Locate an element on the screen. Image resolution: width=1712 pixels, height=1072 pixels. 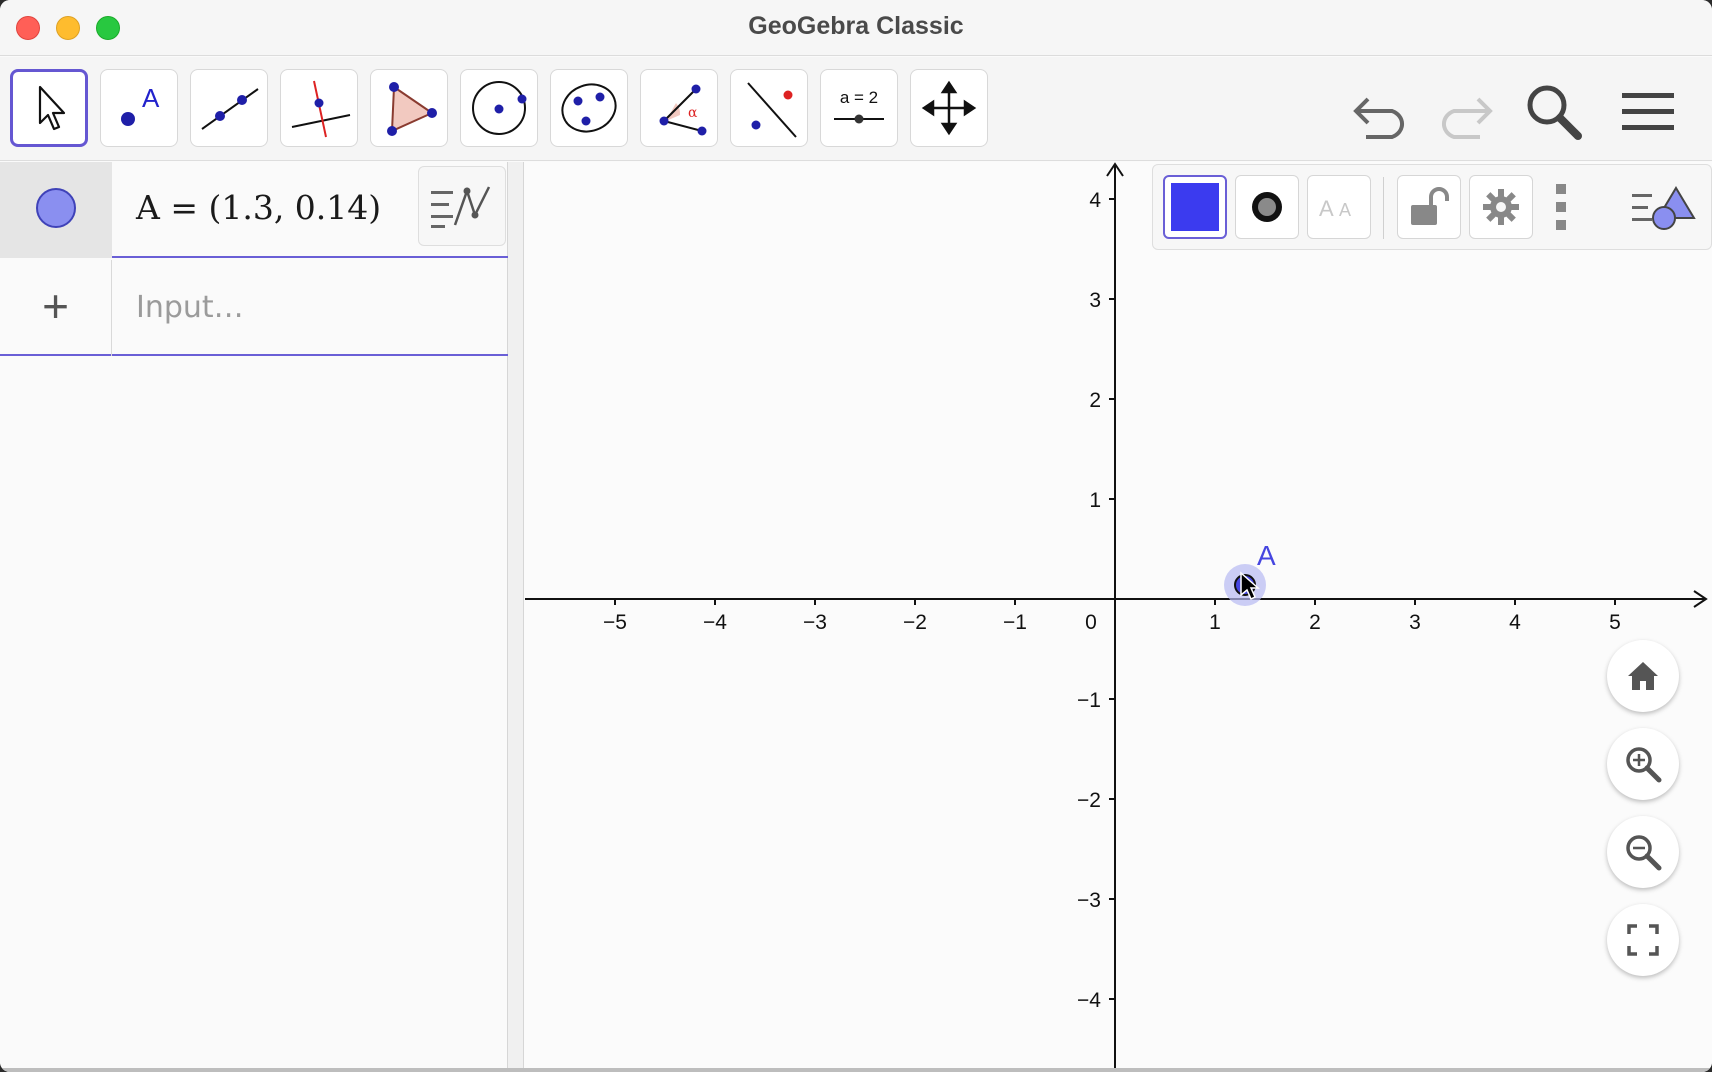
y-tick-label: 3 is located at coordinates (1095, 300).